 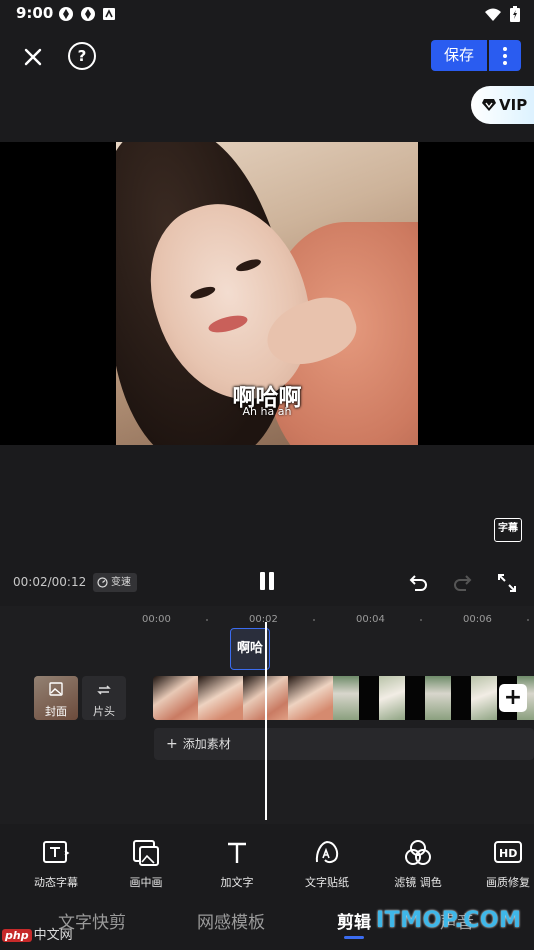 What do you see at coordinates (121, 582) in the screenshot?
I see `speed-label: 变速` at bounding box center [121, 582].